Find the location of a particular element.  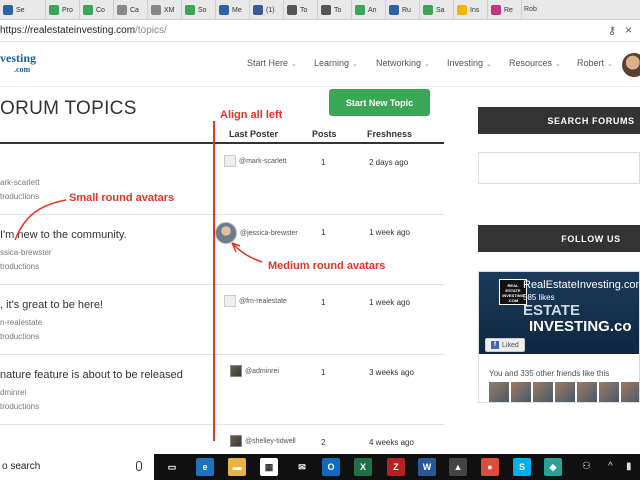

browser-tab: Ca is located at coordinates (131, 9).